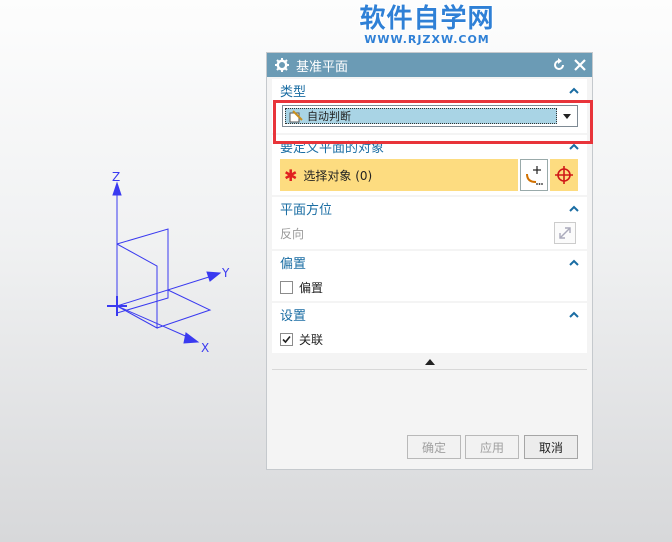 This screenshot has width=672, height=542. Describe the element at coordinates (116, 177) in the screenshot. I see `z-axis-label: Z` at that location.